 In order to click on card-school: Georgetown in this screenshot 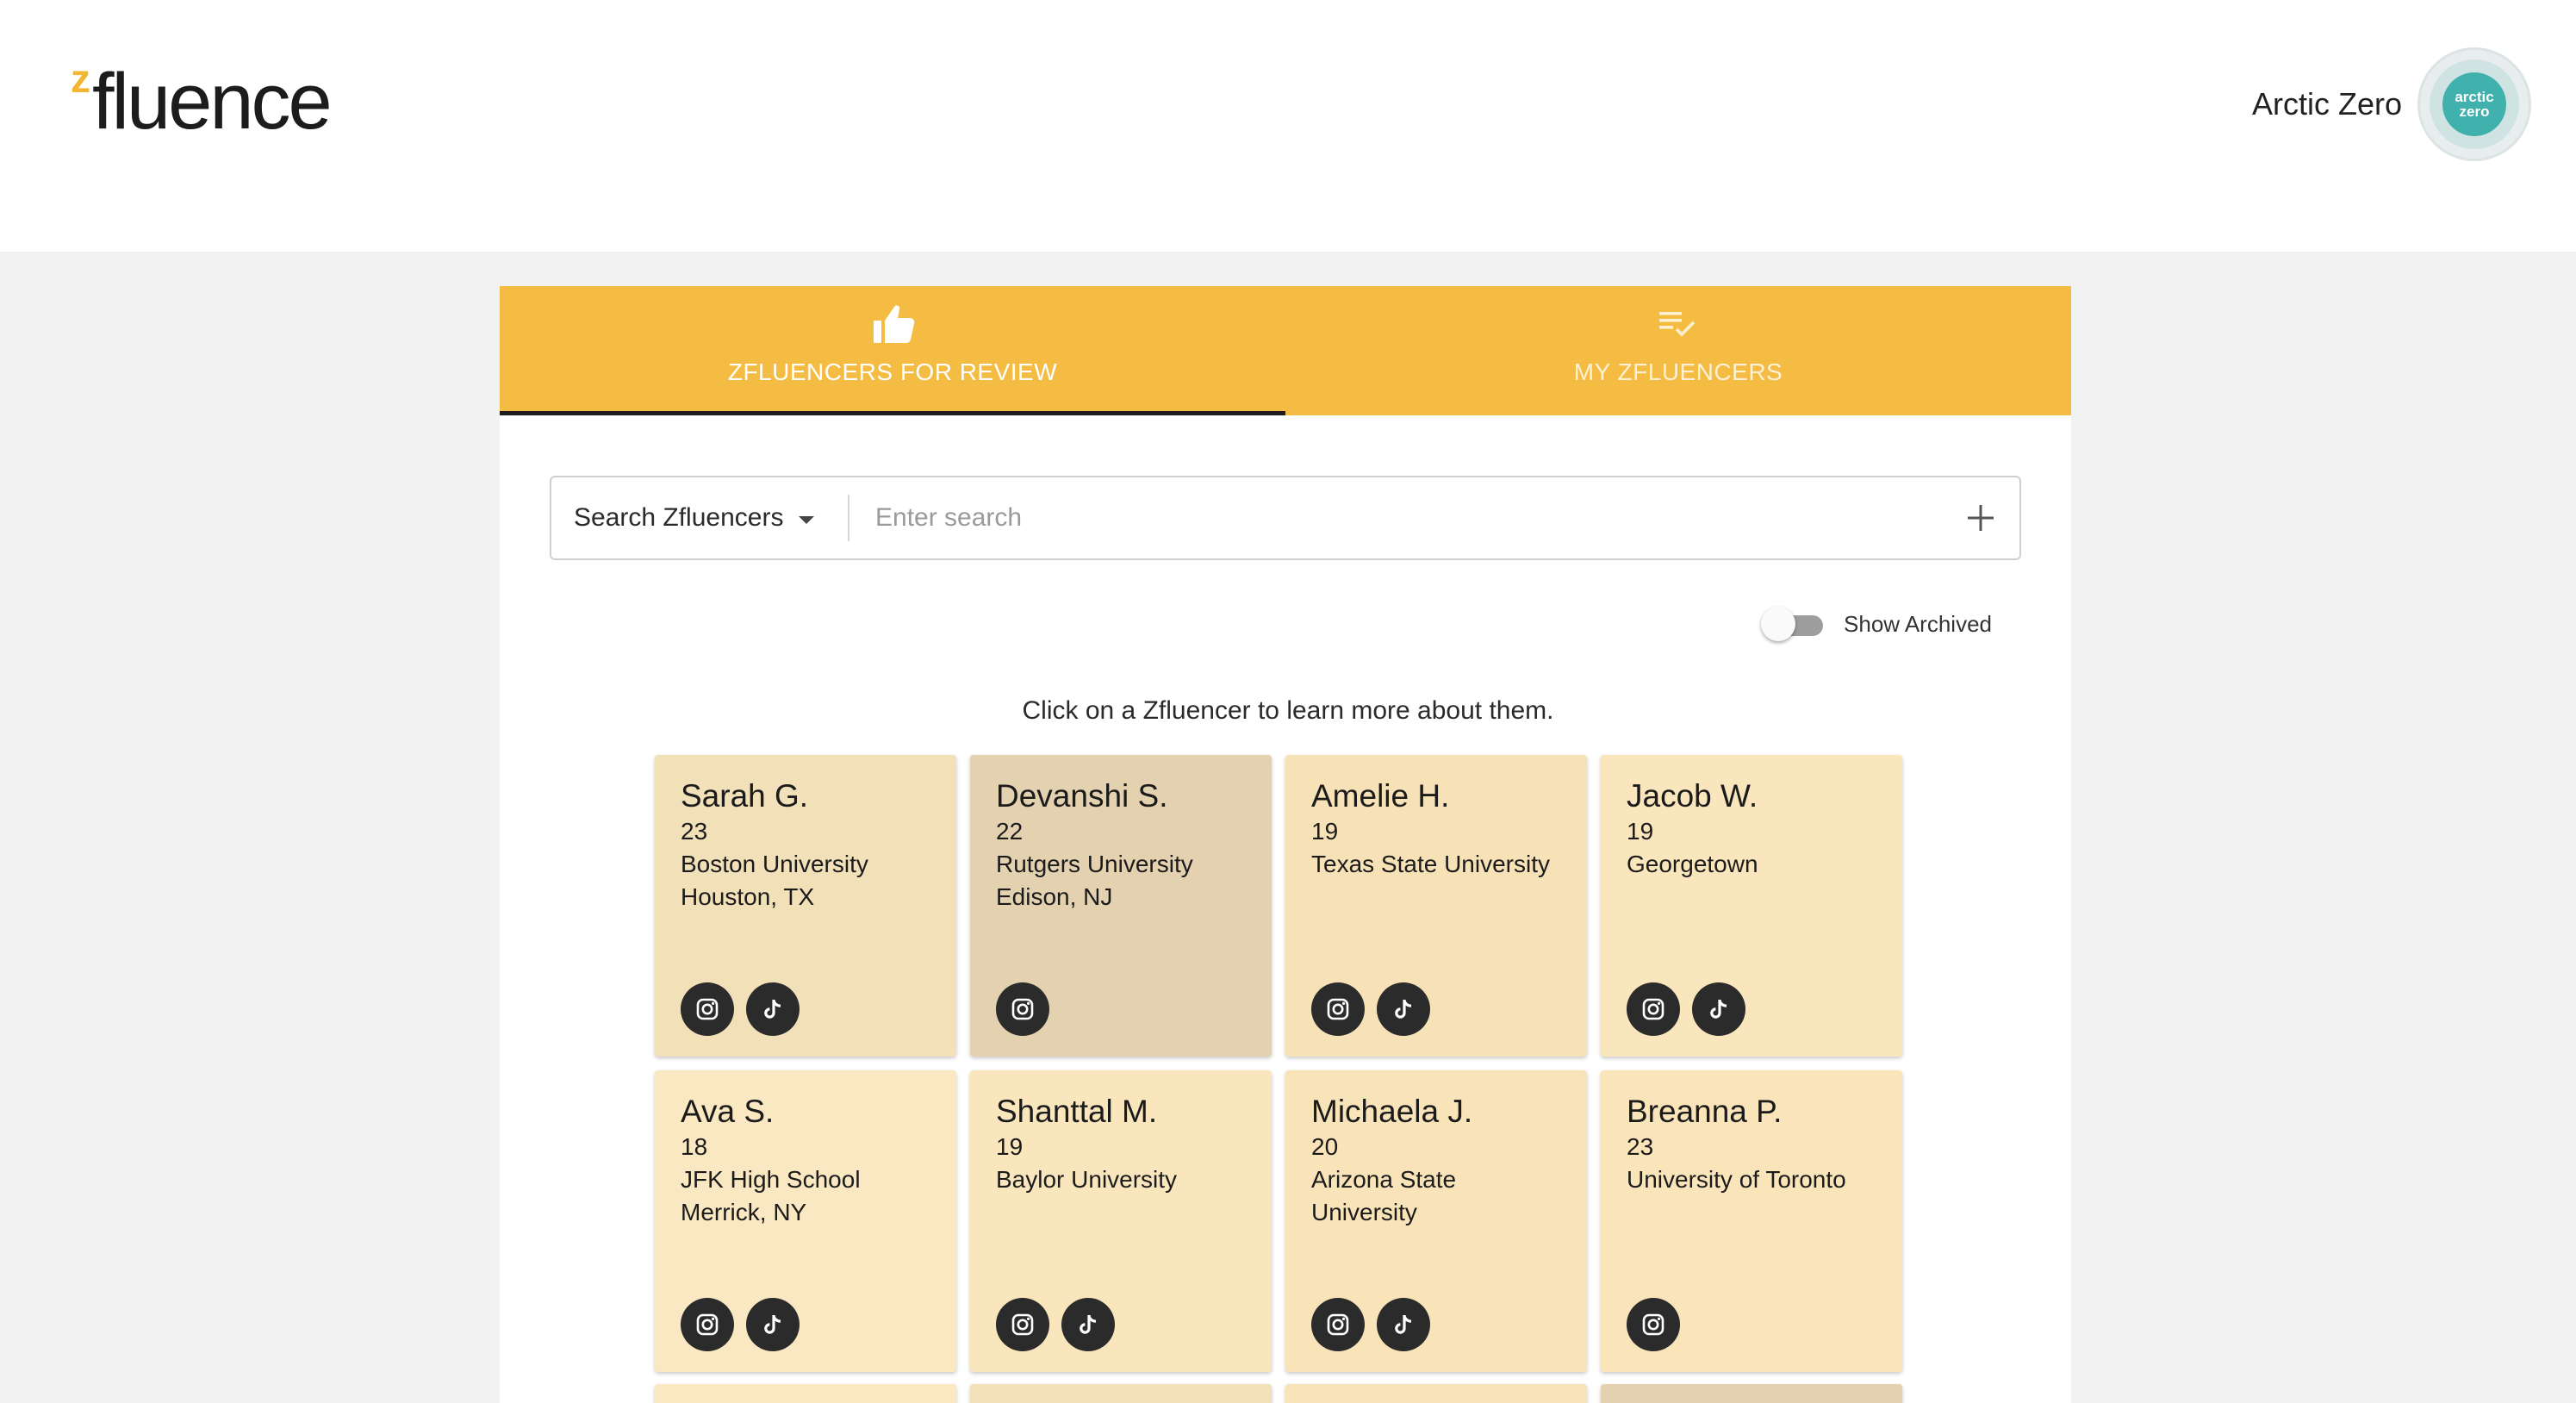, I will do `click(1693, 864)`.